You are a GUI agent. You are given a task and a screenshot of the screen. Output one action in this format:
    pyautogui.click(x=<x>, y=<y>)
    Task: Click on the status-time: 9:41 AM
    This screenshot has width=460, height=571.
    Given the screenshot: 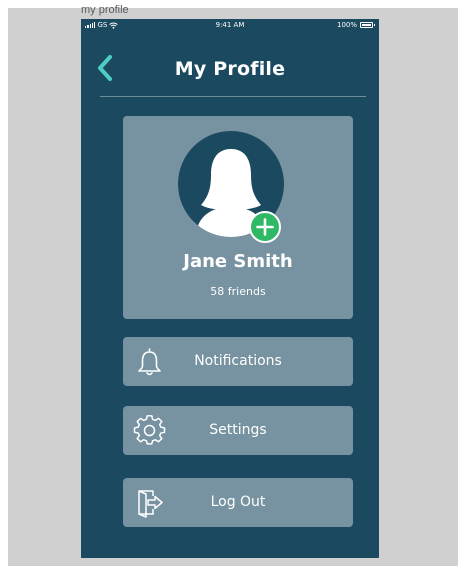 What is the action you would take?
    pyautogui.click(x=230, y=25)
    